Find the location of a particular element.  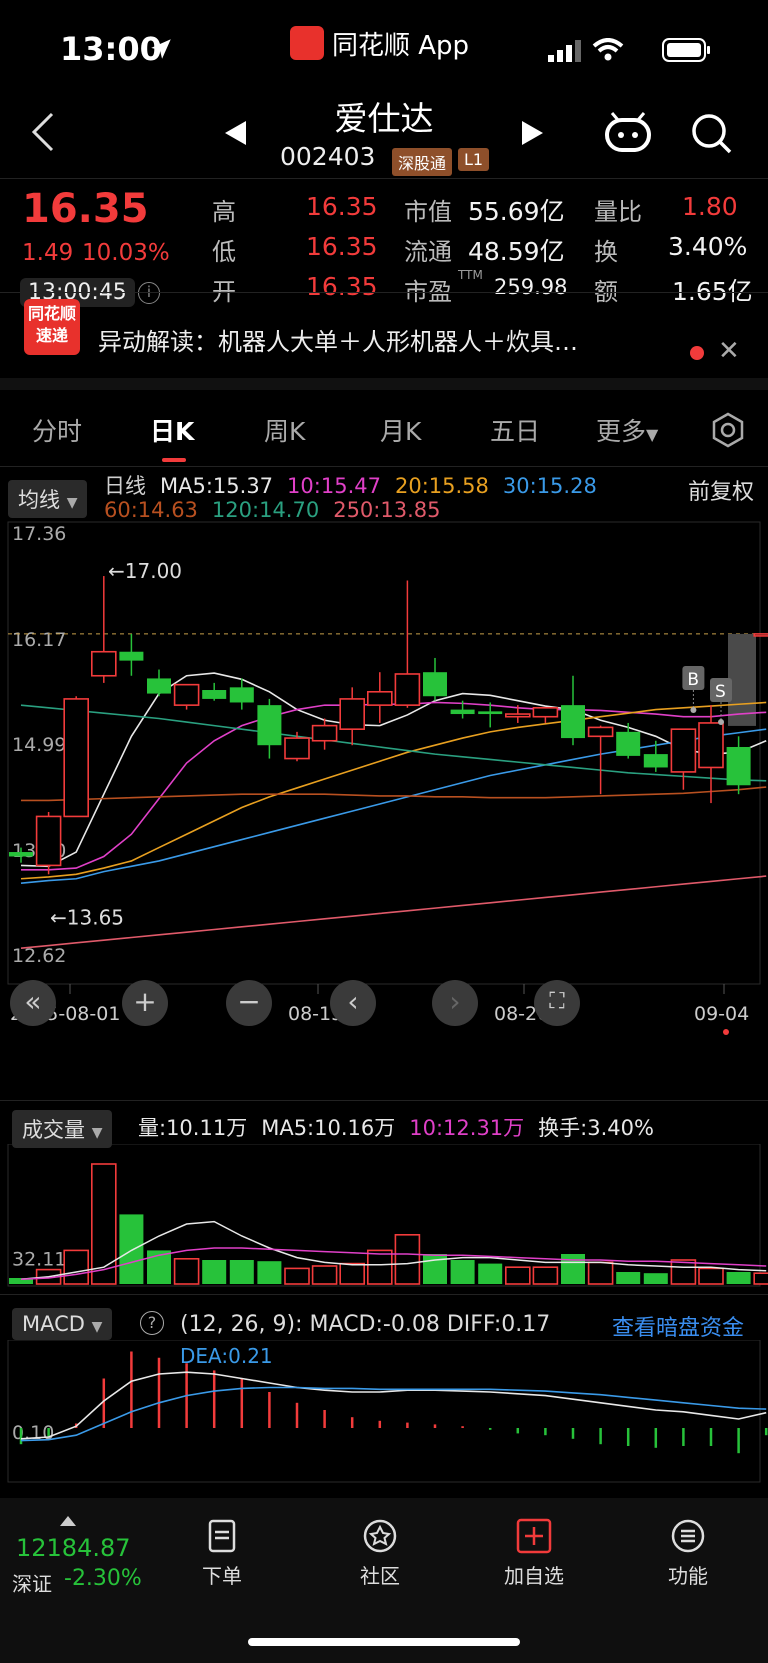

nav-community-label: 社区 is located at coordinates (380, 1576).